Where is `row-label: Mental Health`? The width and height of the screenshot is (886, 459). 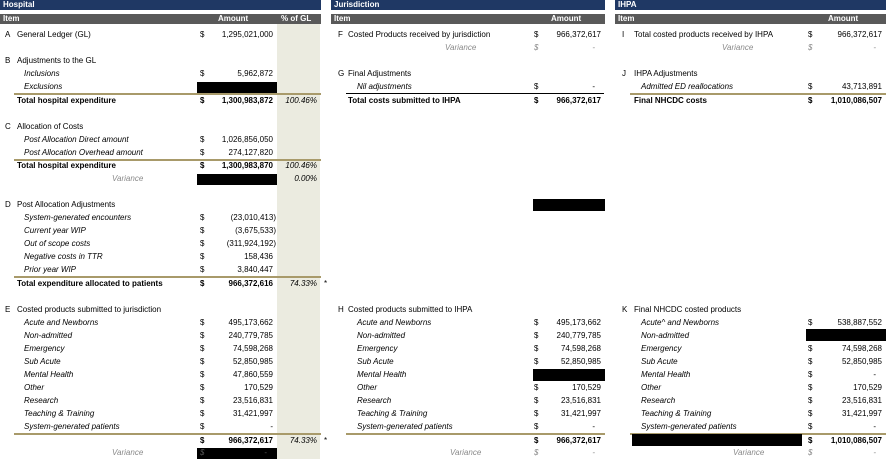
row-label: Mental Health is located at coordinates (382, 374).